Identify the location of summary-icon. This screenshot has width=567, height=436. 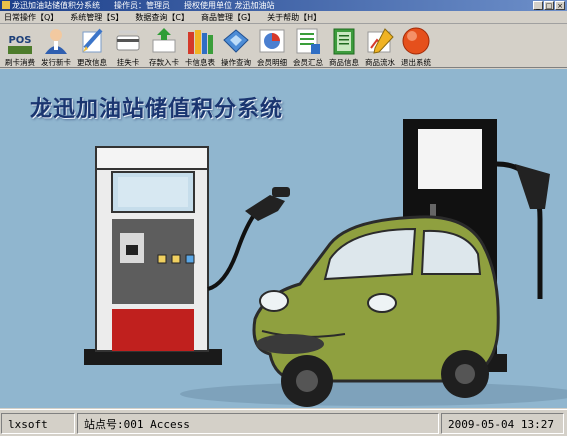
(308, 41).